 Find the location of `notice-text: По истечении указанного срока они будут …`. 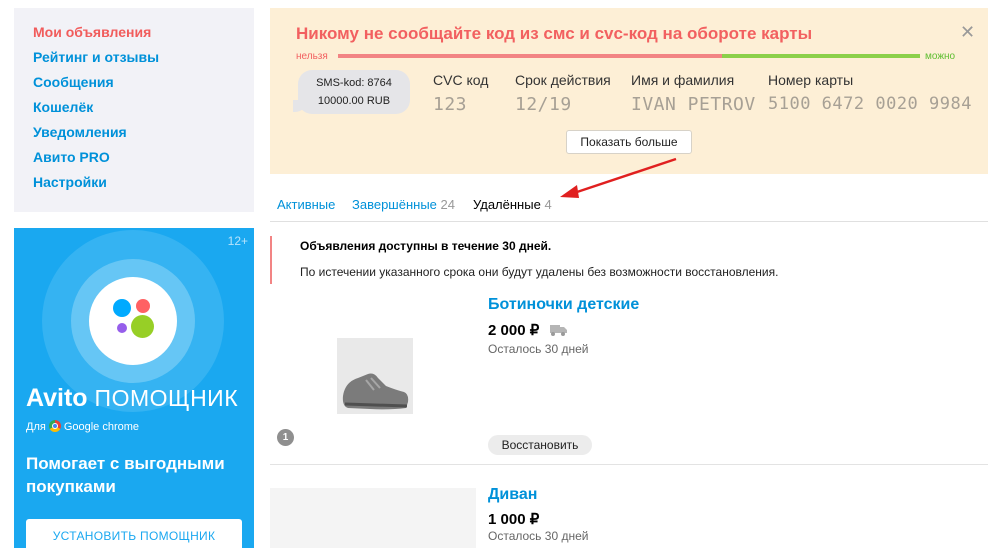

notice-text: По истечении указанного срока они будут … is located at coordinates (539, 272).